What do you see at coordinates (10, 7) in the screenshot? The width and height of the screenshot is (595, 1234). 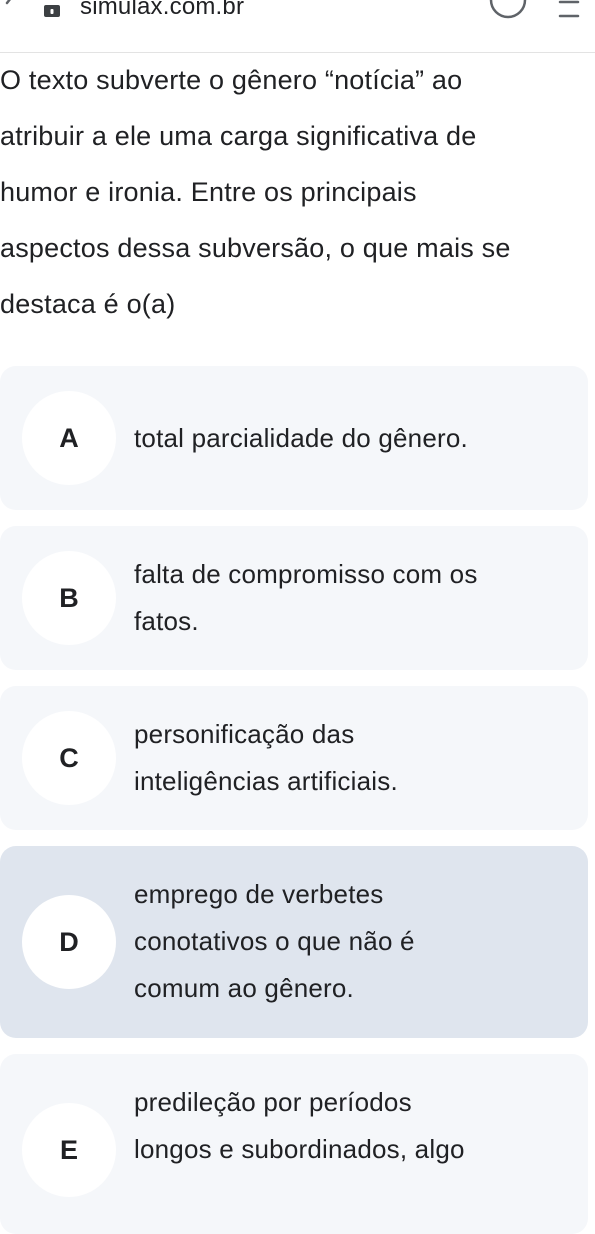 I see `back-arrow-icon` at bounding box center [10, 7].